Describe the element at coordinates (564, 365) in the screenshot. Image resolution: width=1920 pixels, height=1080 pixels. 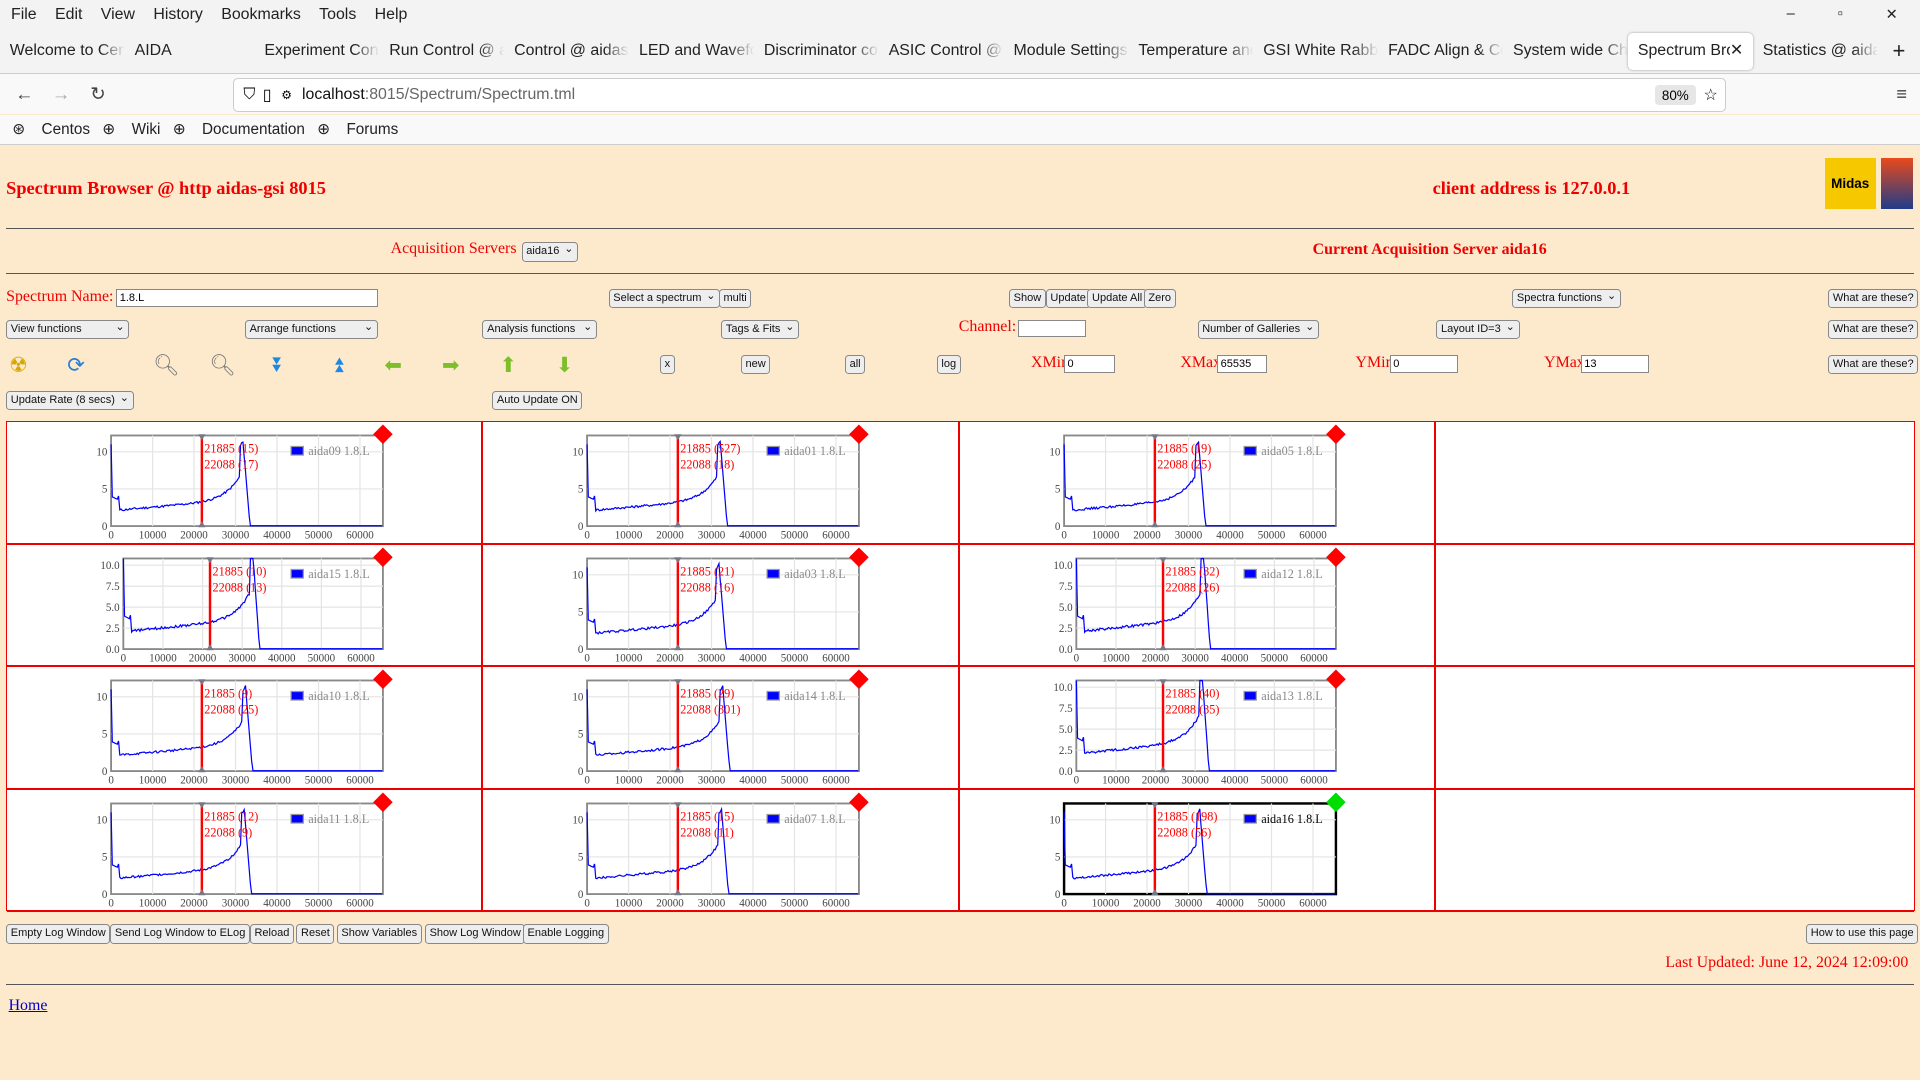
I see `arrow-down-icon: ⬇` at that location.